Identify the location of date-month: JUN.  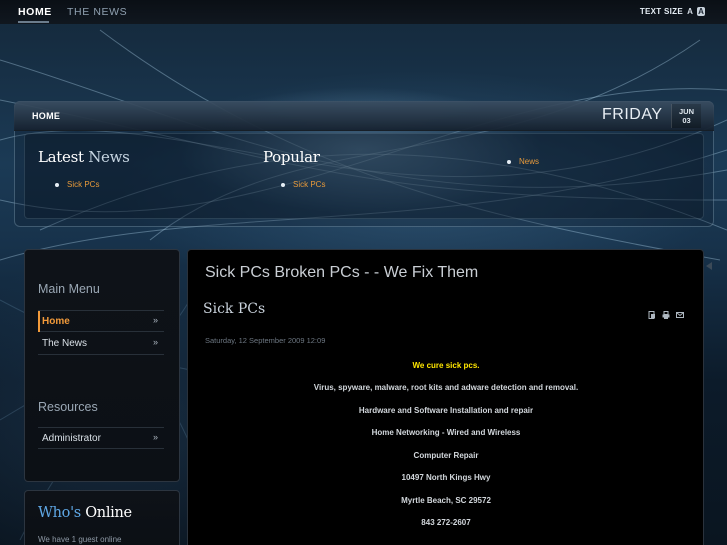
(686, 111).